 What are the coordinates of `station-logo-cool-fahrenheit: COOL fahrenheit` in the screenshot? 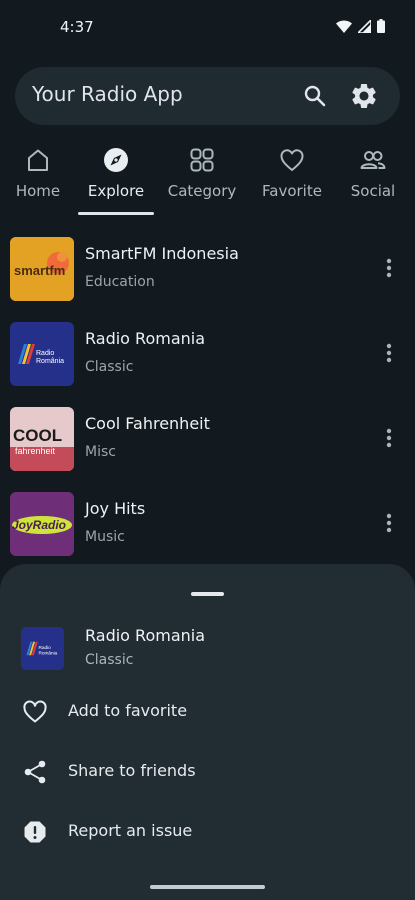 It's located at (42, 439).